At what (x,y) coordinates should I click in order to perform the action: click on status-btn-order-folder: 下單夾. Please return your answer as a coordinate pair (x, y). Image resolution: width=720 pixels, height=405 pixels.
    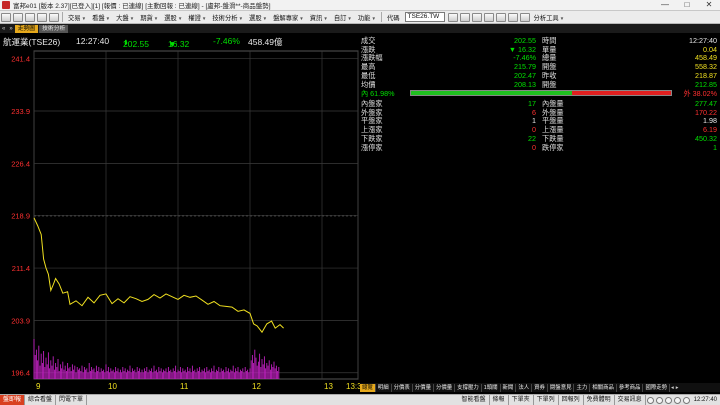
    Looking at the image, I should click on (521, 400).